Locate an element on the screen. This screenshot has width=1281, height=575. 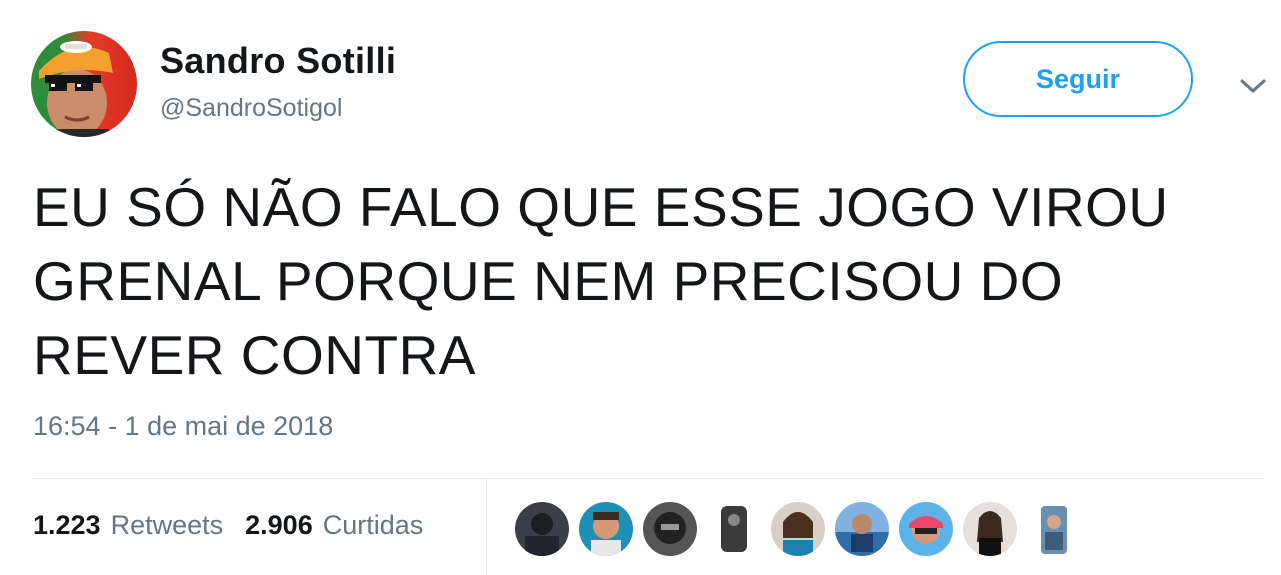
follow-button: Seguir is located at coordinates (1078, 79).